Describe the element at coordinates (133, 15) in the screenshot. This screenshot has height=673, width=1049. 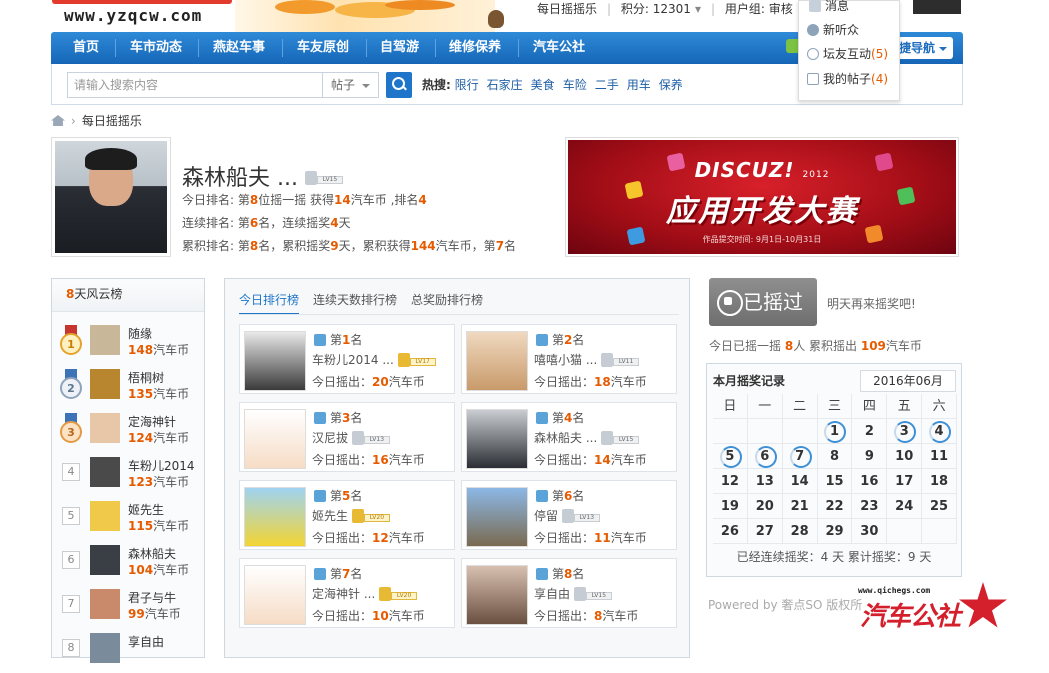
I see `site-logo: www.yzqcw.com` at that location.